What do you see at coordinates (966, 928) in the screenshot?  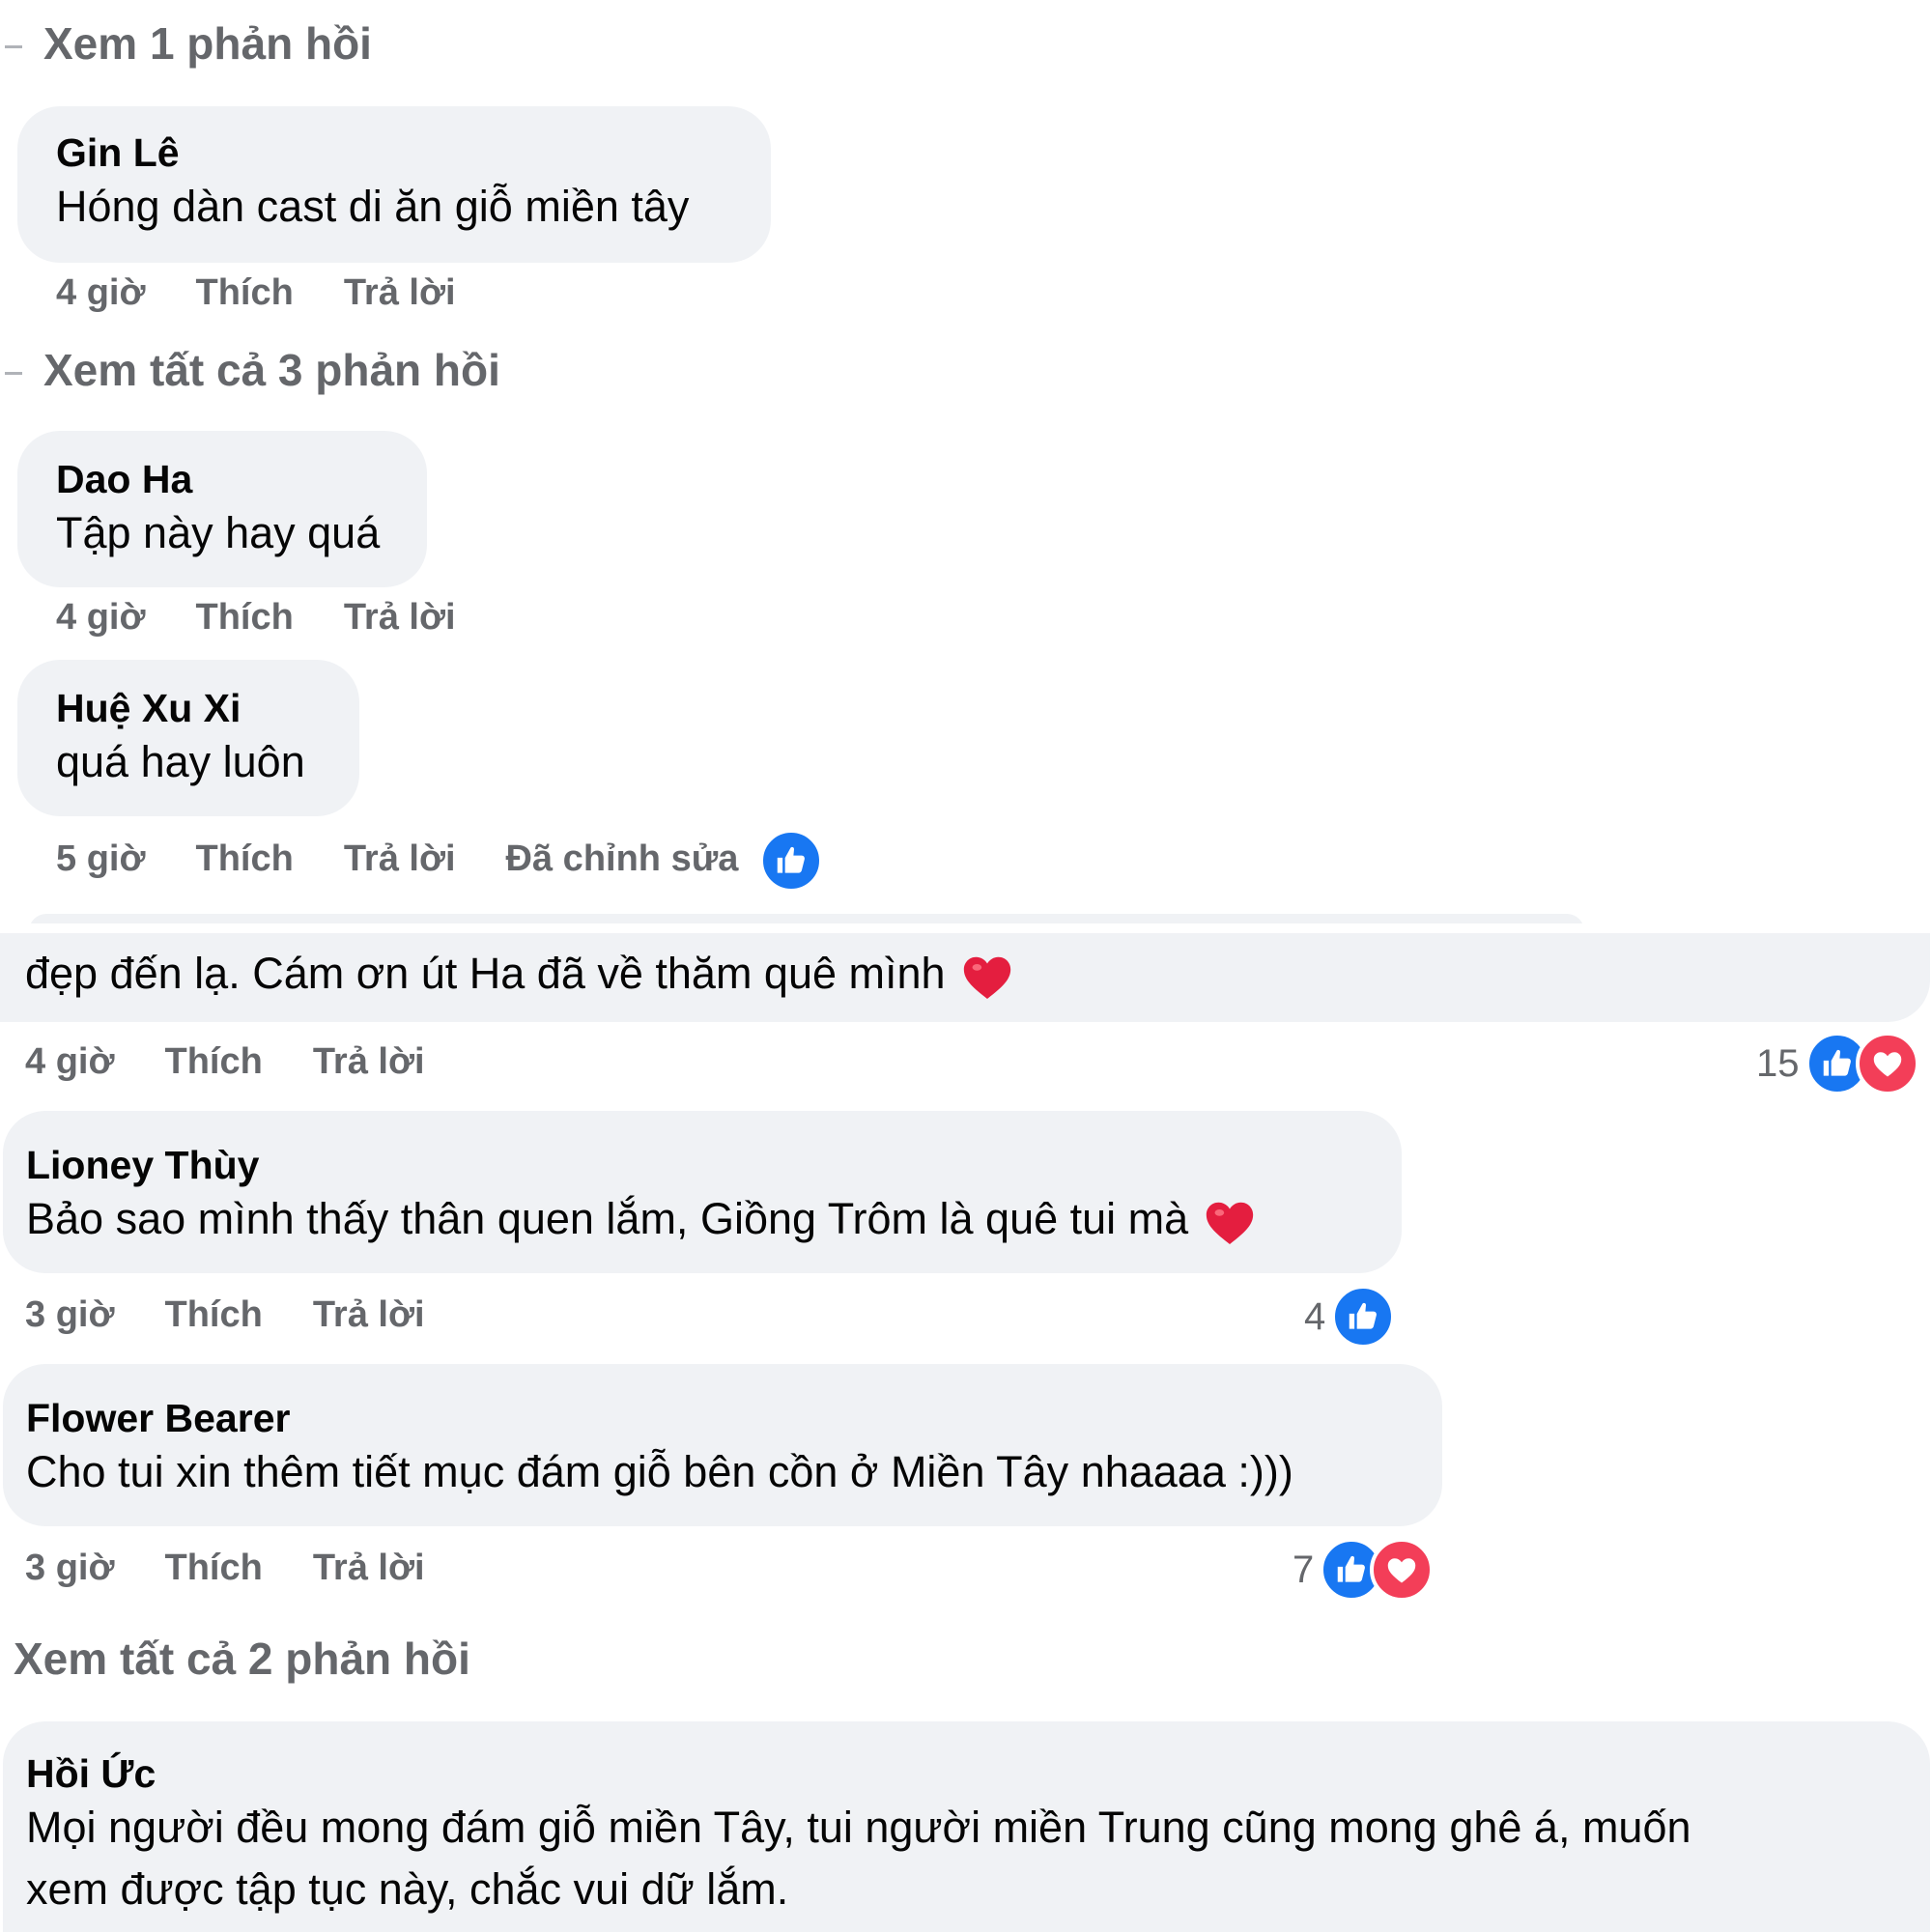 I see `screenshot-seam` at bounding box center [966, 928].